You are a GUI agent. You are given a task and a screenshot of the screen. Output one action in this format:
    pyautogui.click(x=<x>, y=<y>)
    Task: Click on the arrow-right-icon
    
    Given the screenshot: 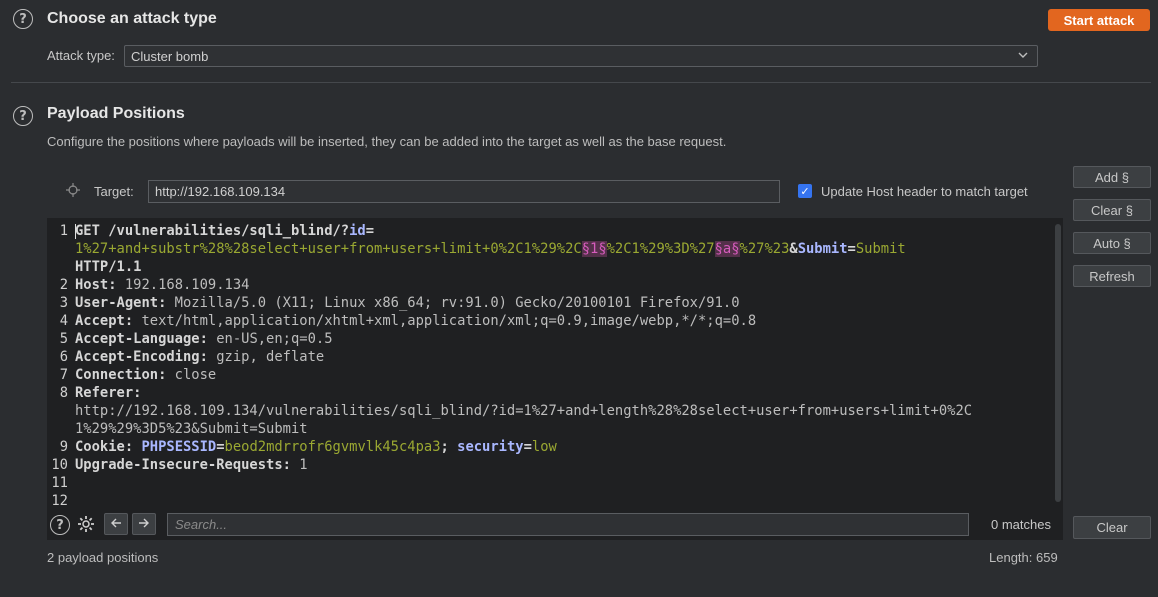 What is the action you would take?
    pyautogui.click(x=144, y=524)
    